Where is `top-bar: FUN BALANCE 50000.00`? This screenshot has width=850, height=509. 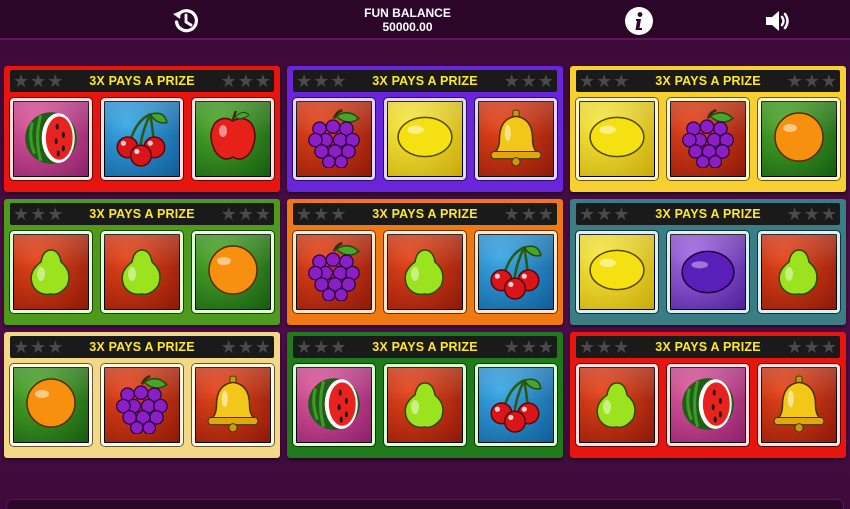
top-bar: FUN BALANCE 50000.00 is located at coordinates (425, 20).